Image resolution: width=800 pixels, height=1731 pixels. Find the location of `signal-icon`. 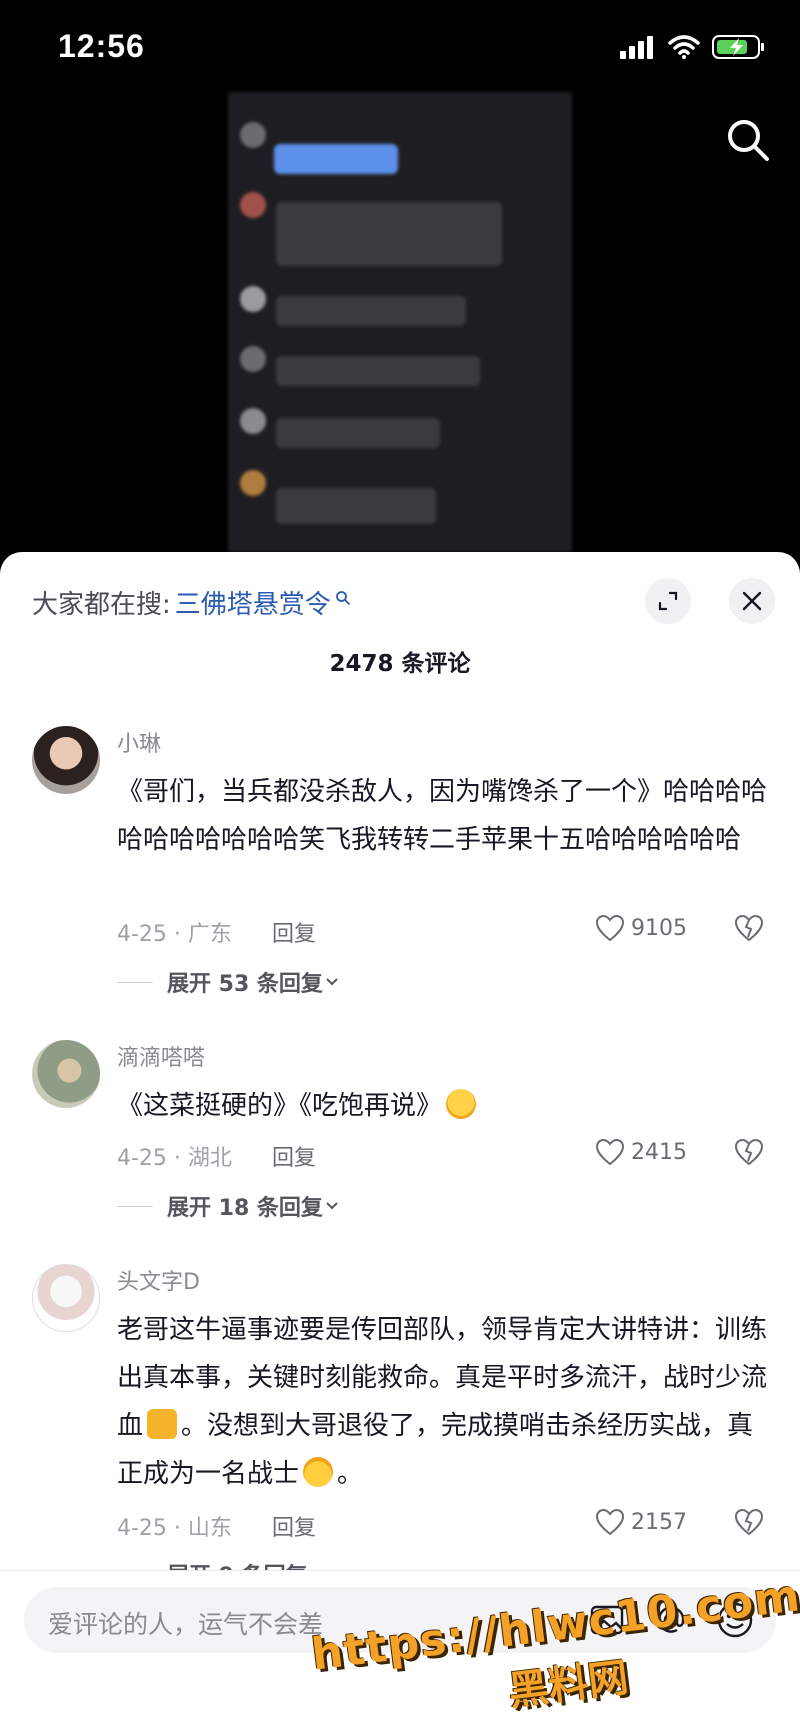

signal-icon is located at coordinates (636, 47).